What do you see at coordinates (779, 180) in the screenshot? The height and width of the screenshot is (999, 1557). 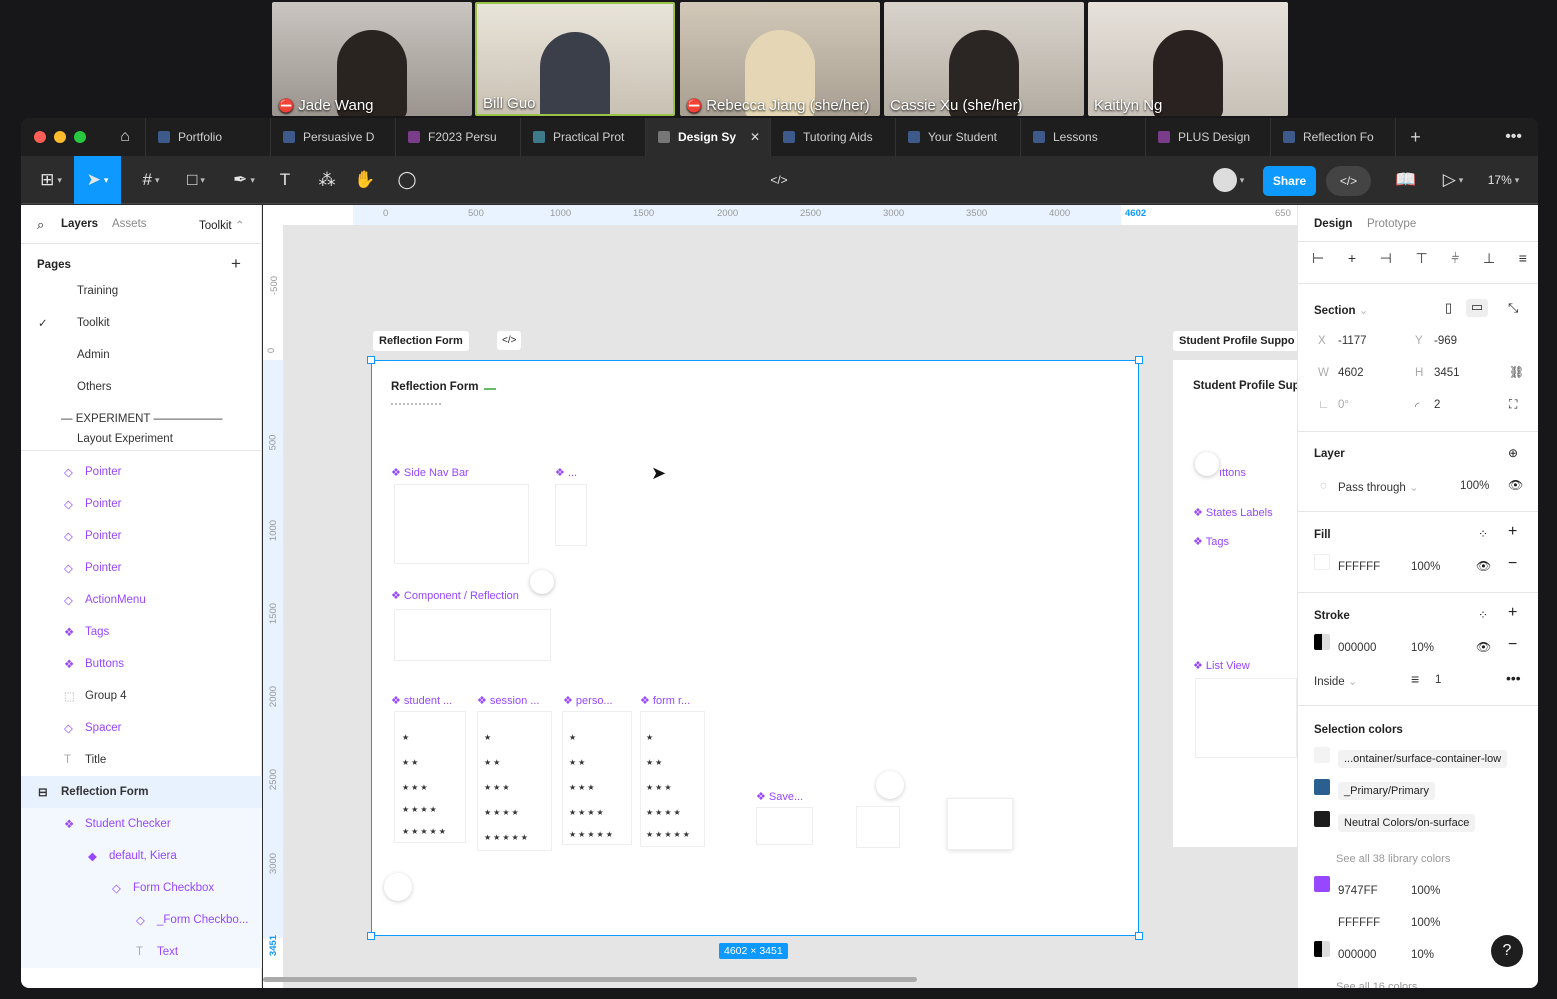 I see `dev-mode-icon: </>` at bounding box center [779, 180].